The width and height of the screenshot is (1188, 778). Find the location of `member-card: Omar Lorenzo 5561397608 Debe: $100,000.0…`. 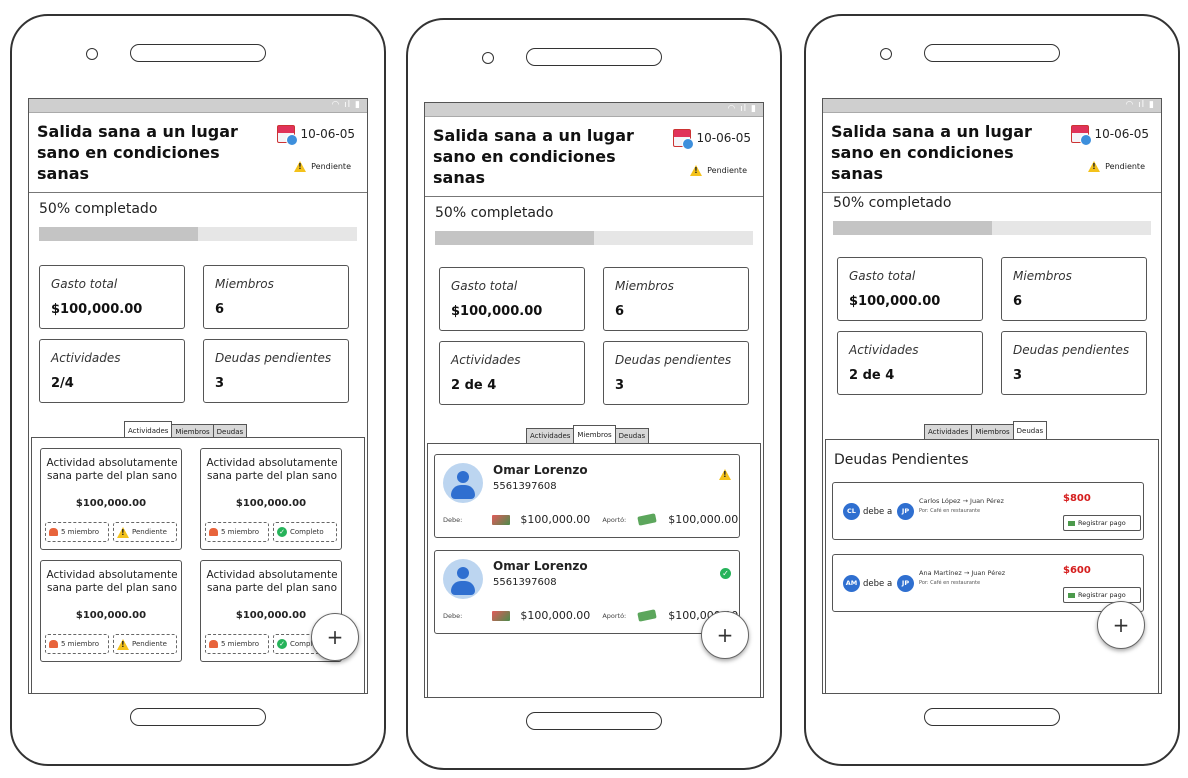

member-card: Omar Lorenzo 5561397608 Debe: $100,000.0… is located at coordinates (587, 496).